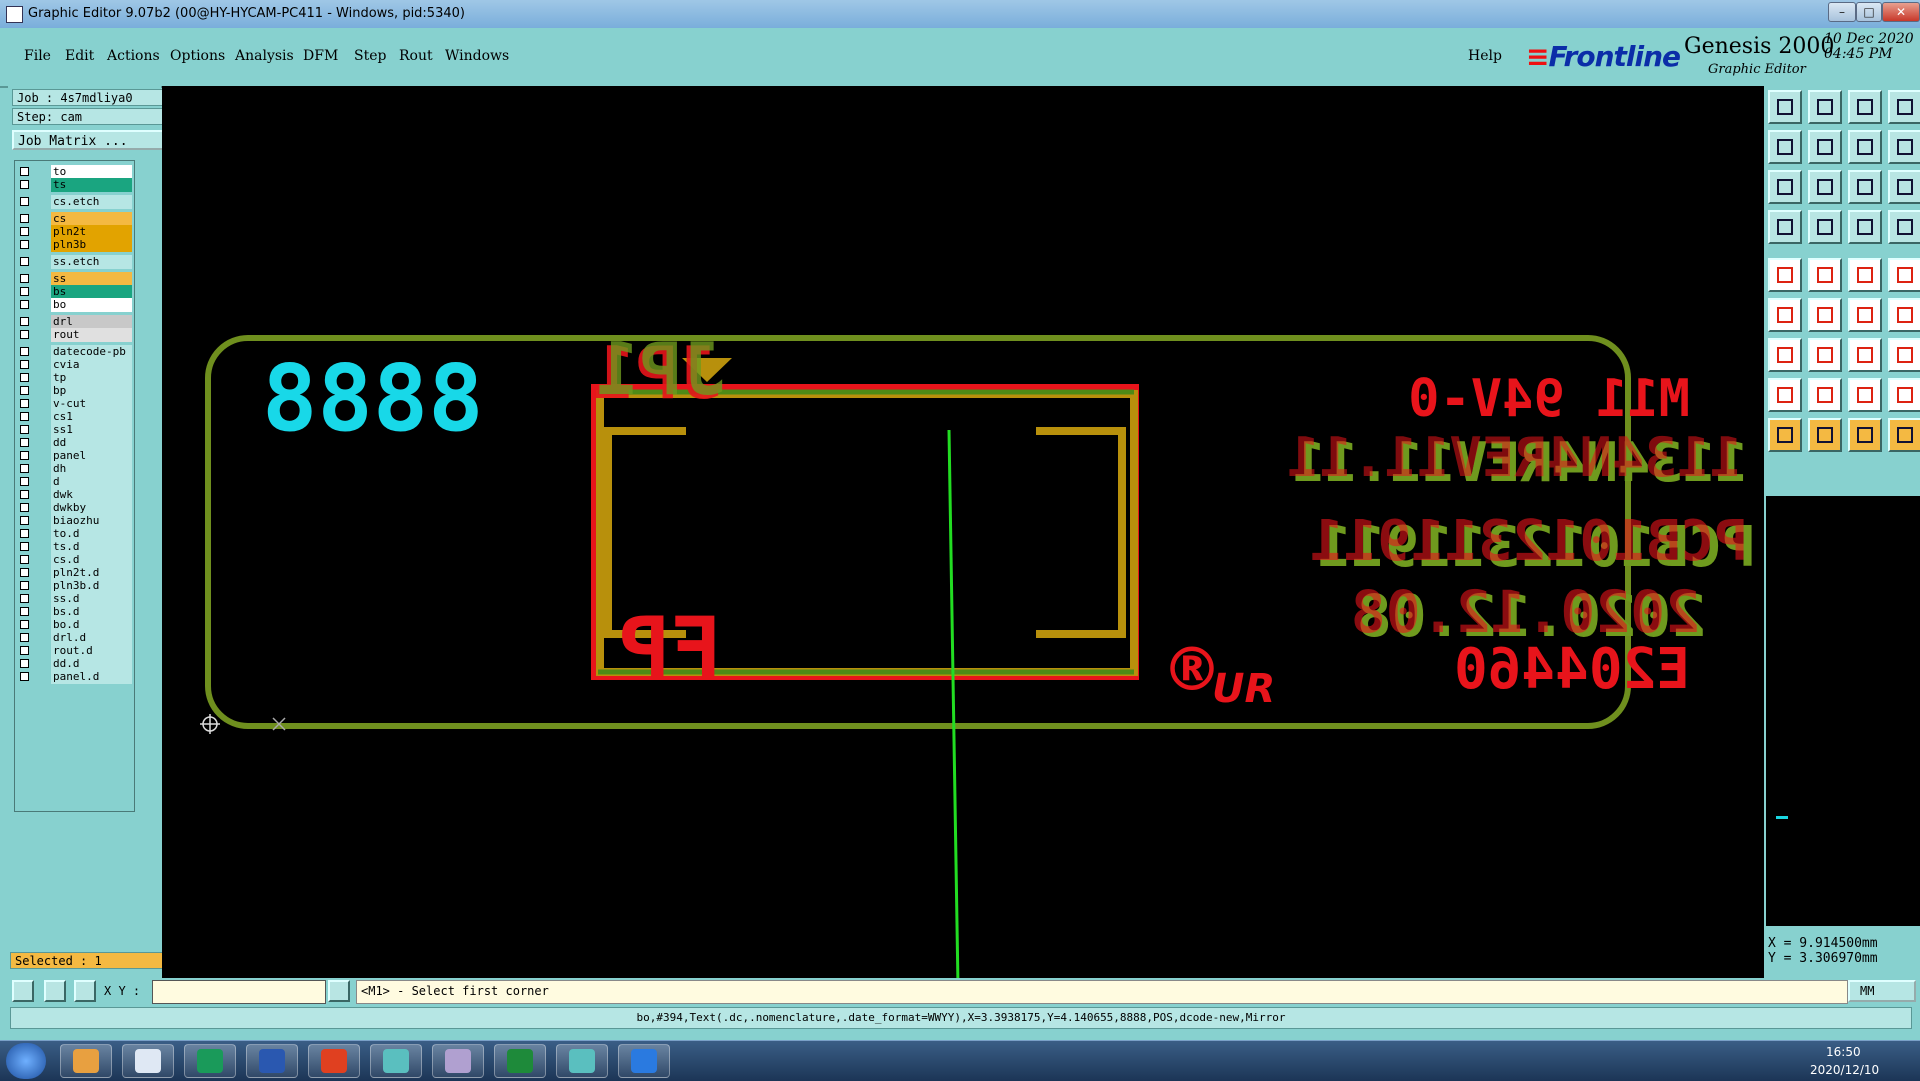 The height and width of the screenshot is (1081, 1920). What do you see at coordinates (75, 430) in the screenshot?
I see `layer-row: ss1` at bounding box center [75, 430].